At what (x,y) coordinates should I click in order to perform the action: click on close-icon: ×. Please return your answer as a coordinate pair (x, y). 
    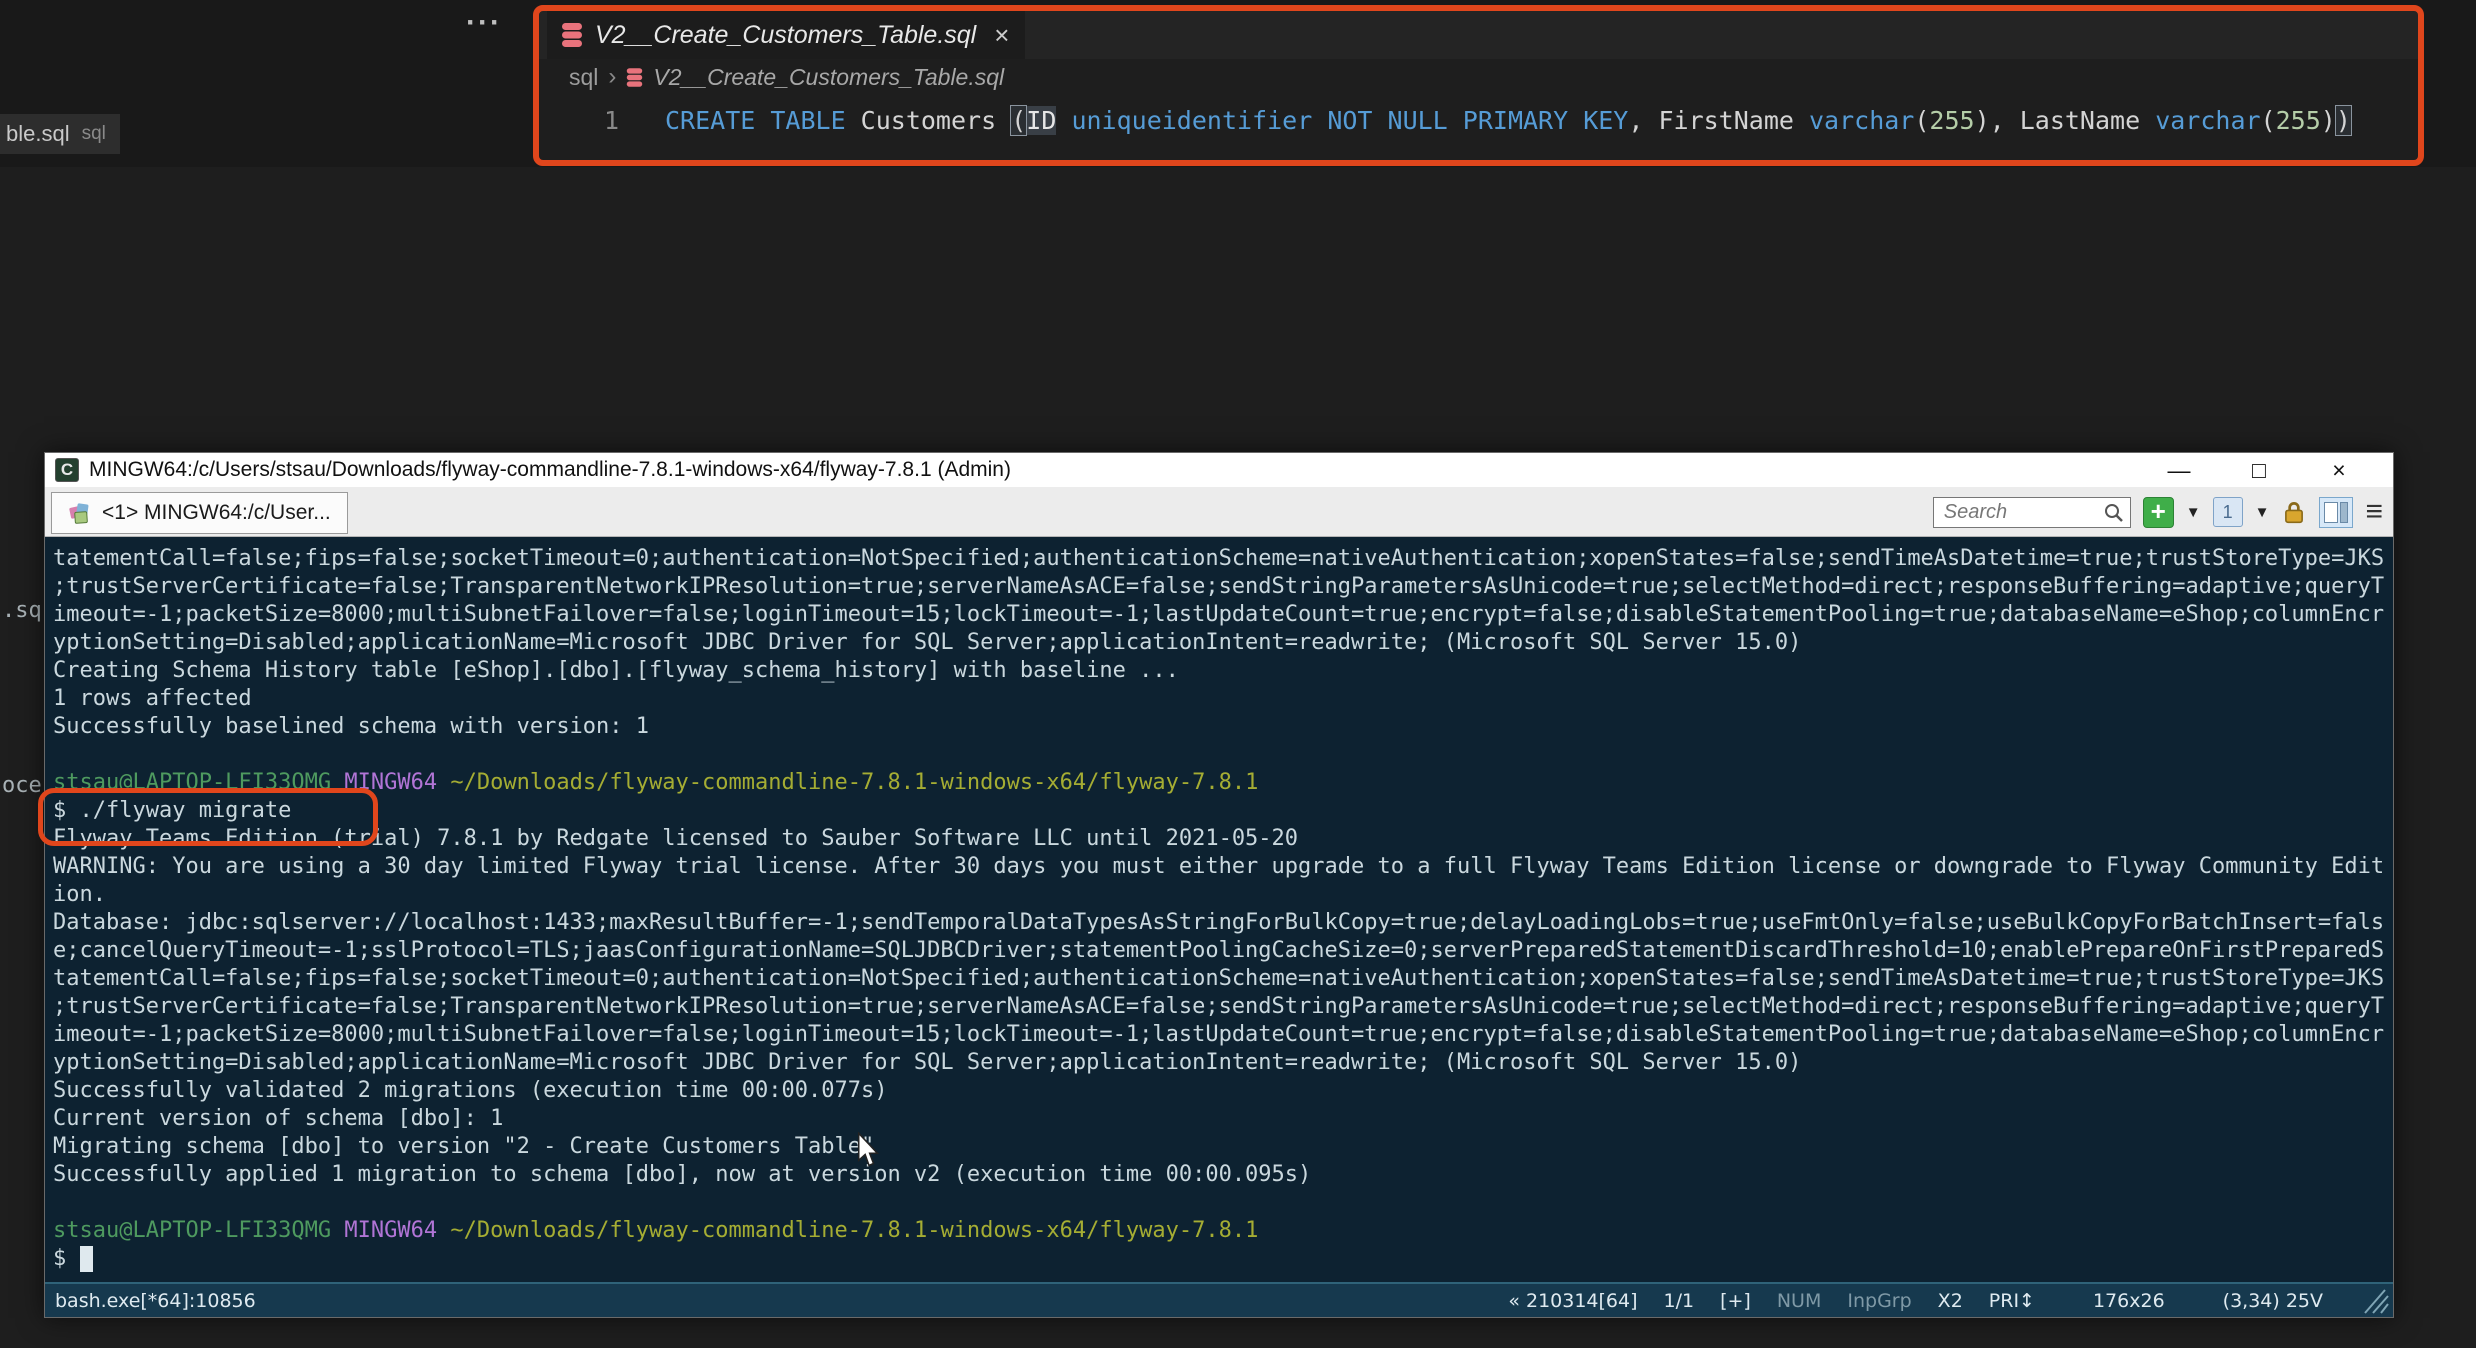
    Looking at the image, I should click on (1001, 35).